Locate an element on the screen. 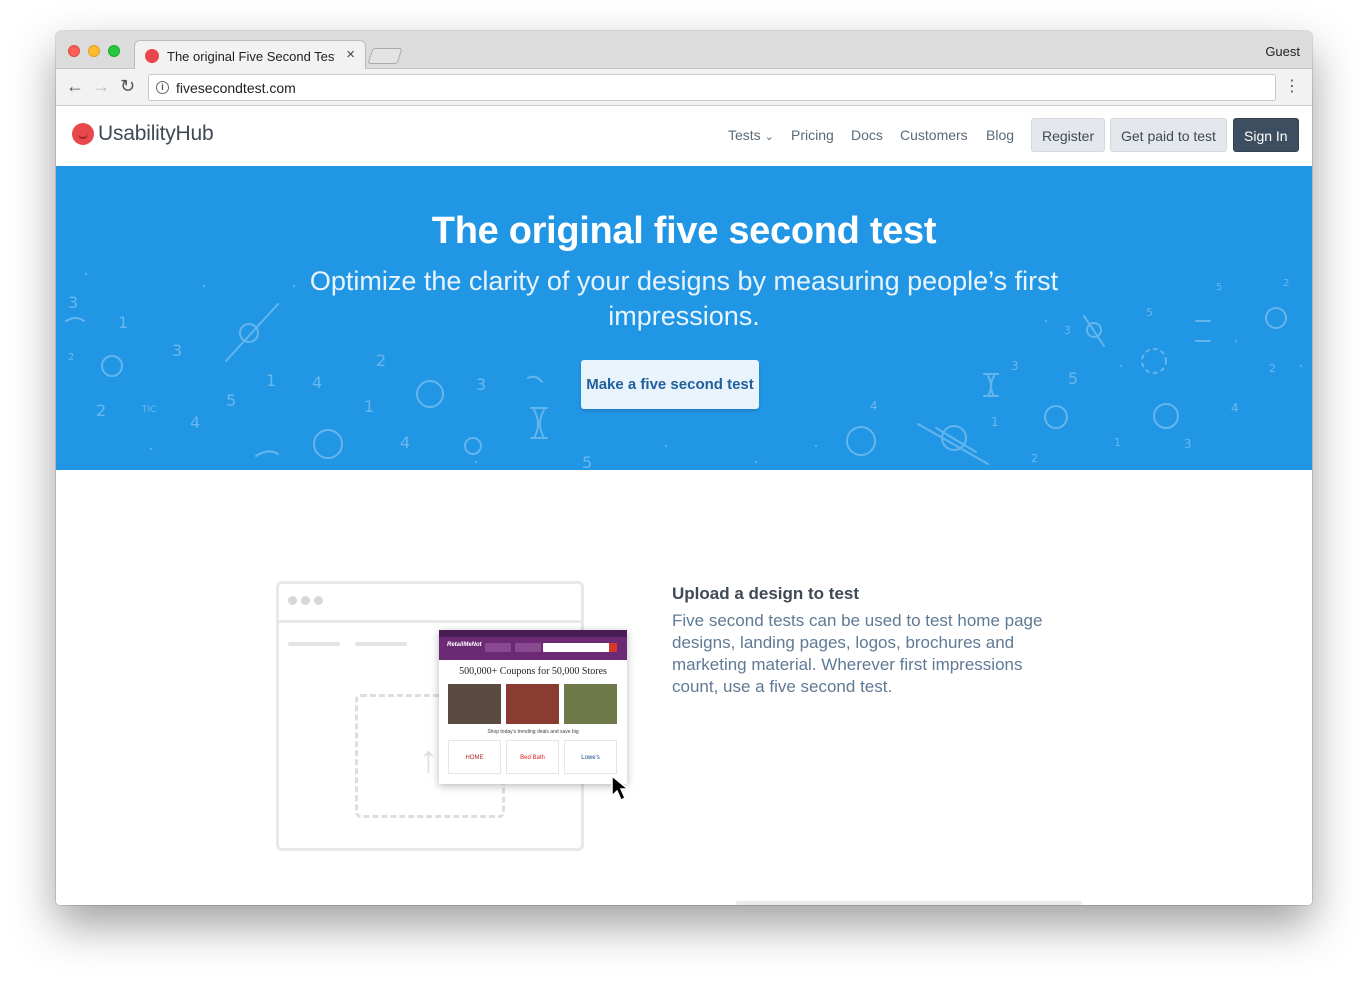 This screenshot has height=985, width=1368. url-text: fivesecondtest.com is located at coordinates (236, 88).